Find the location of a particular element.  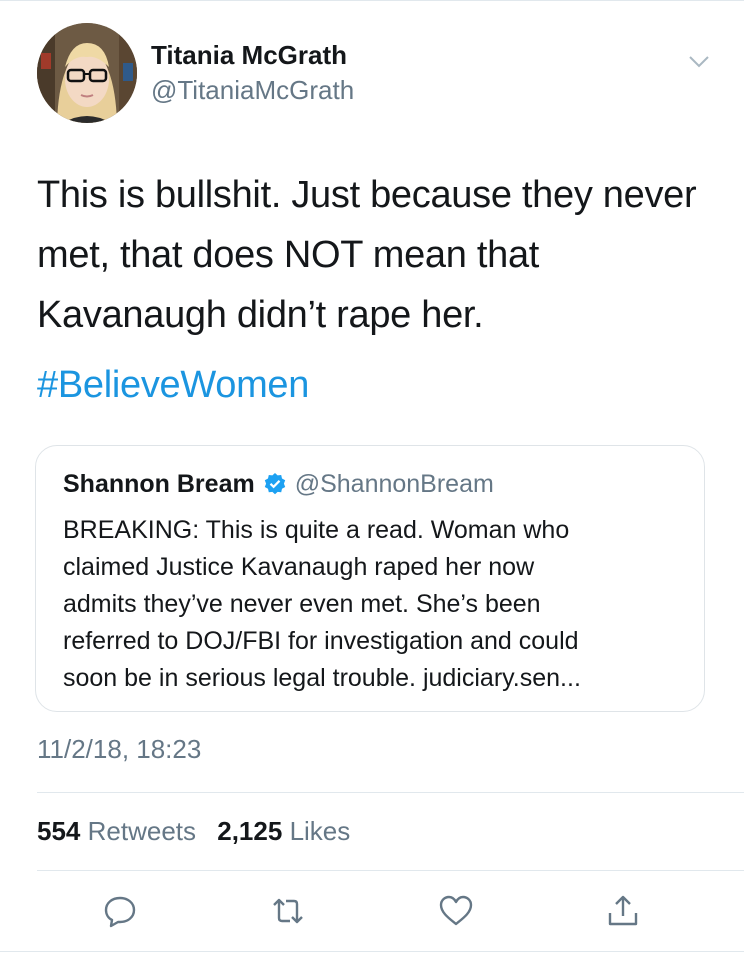

retweet-icon is located at coordinates (288, 911).